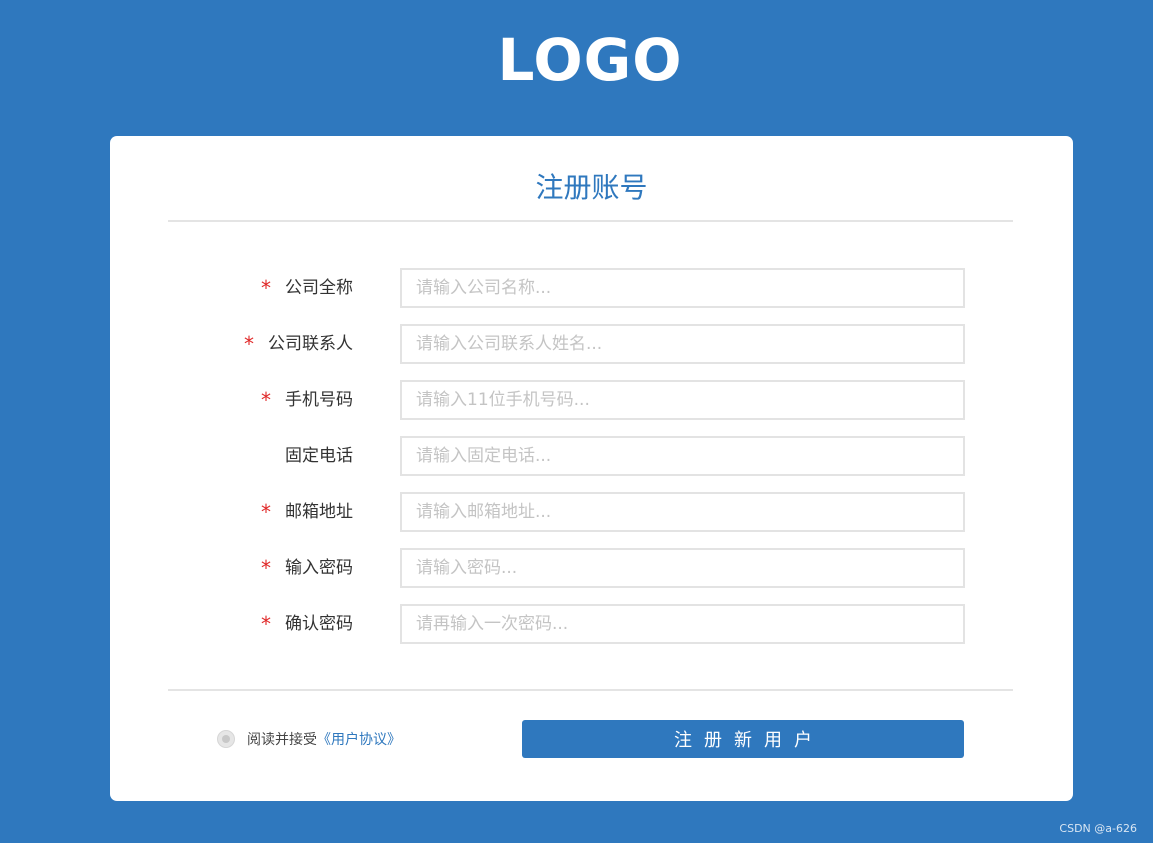  I want to click on title-divider, so click(590, 221).